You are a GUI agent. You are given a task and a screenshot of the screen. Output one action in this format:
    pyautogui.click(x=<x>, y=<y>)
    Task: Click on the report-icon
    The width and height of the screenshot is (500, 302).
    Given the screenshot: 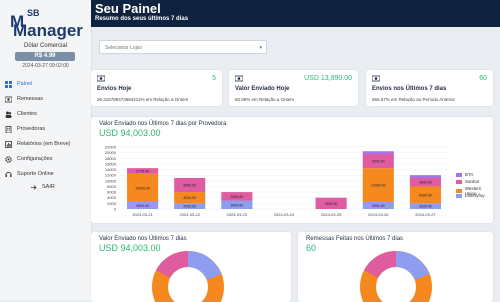 What is the action you would take?
    pyautogui.click(x=8, y=144)
    